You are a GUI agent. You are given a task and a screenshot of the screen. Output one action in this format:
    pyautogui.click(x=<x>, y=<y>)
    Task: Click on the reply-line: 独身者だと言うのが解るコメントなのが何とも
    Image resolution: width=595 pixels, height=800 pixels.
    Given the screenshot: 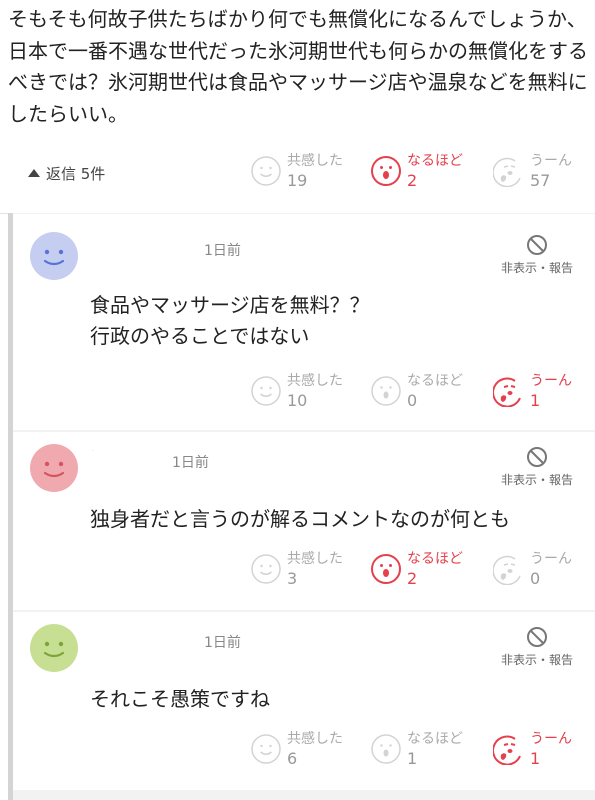 What is the action you would take?
    pyautogui.click(x=300, y=519)
    